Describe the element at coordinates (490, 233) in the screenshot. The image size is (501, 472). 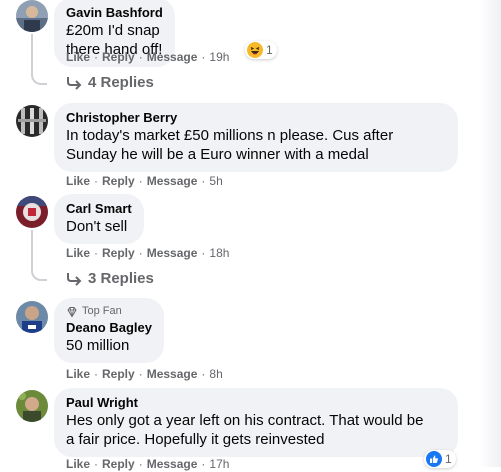
I see `scroll-edge-shadow` at that location.